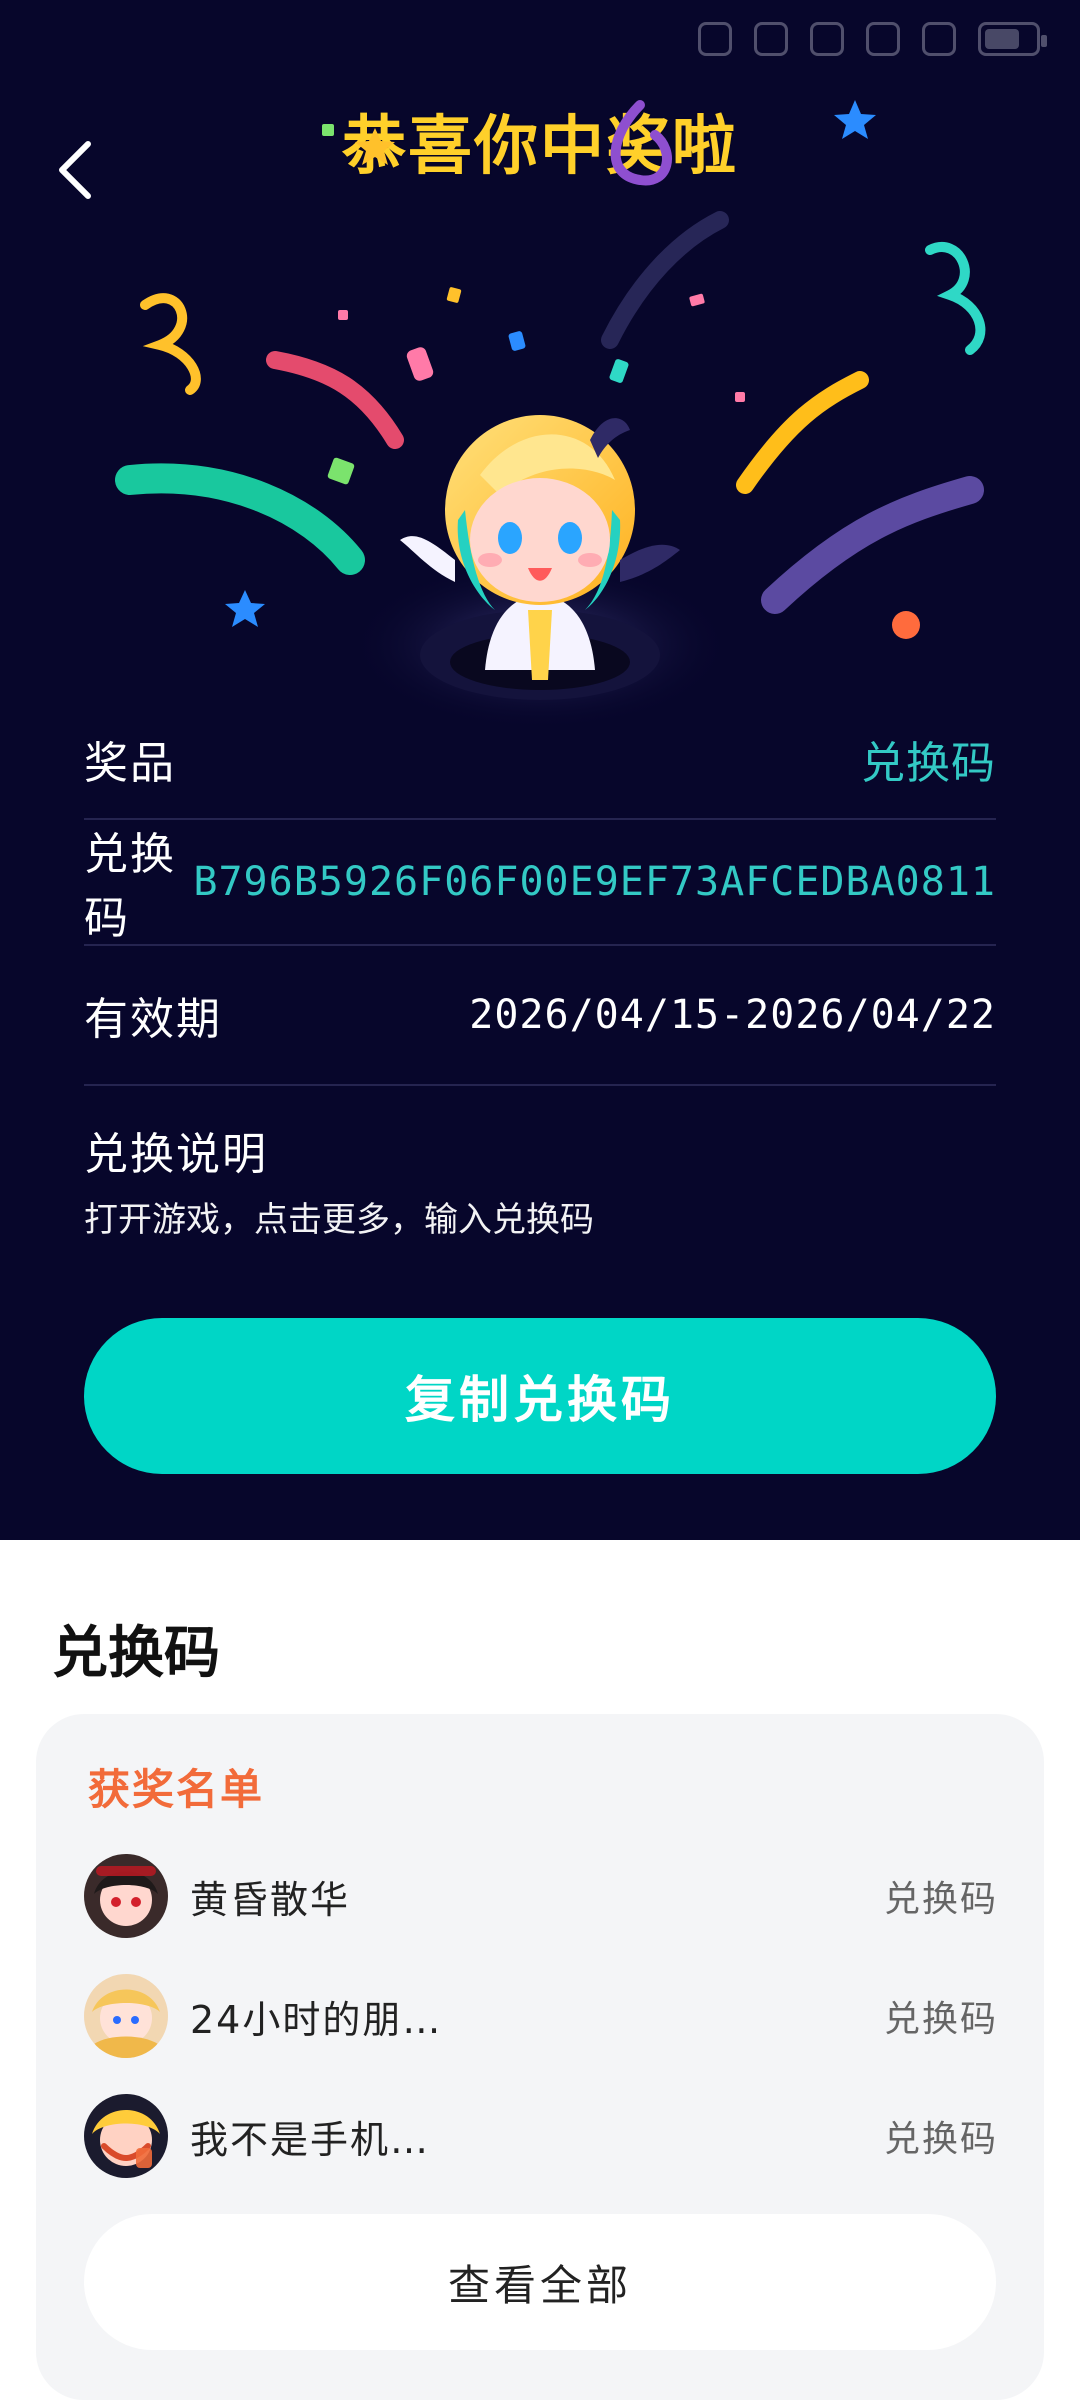  What do you see at coordinates (176, 1789) in the screenshot?
I see `winners-heading: 获奖名单` at bounding box center [176, 1789].